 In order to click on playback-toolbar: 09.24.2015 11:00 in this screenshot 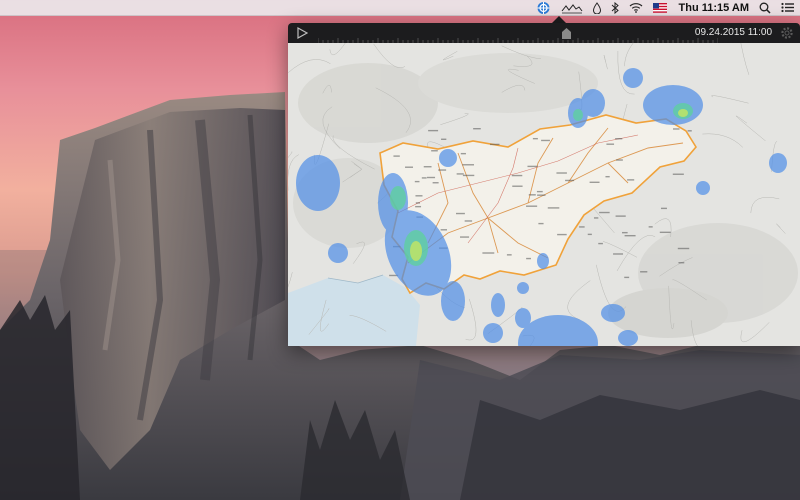, I will do `click(544, 33)`.